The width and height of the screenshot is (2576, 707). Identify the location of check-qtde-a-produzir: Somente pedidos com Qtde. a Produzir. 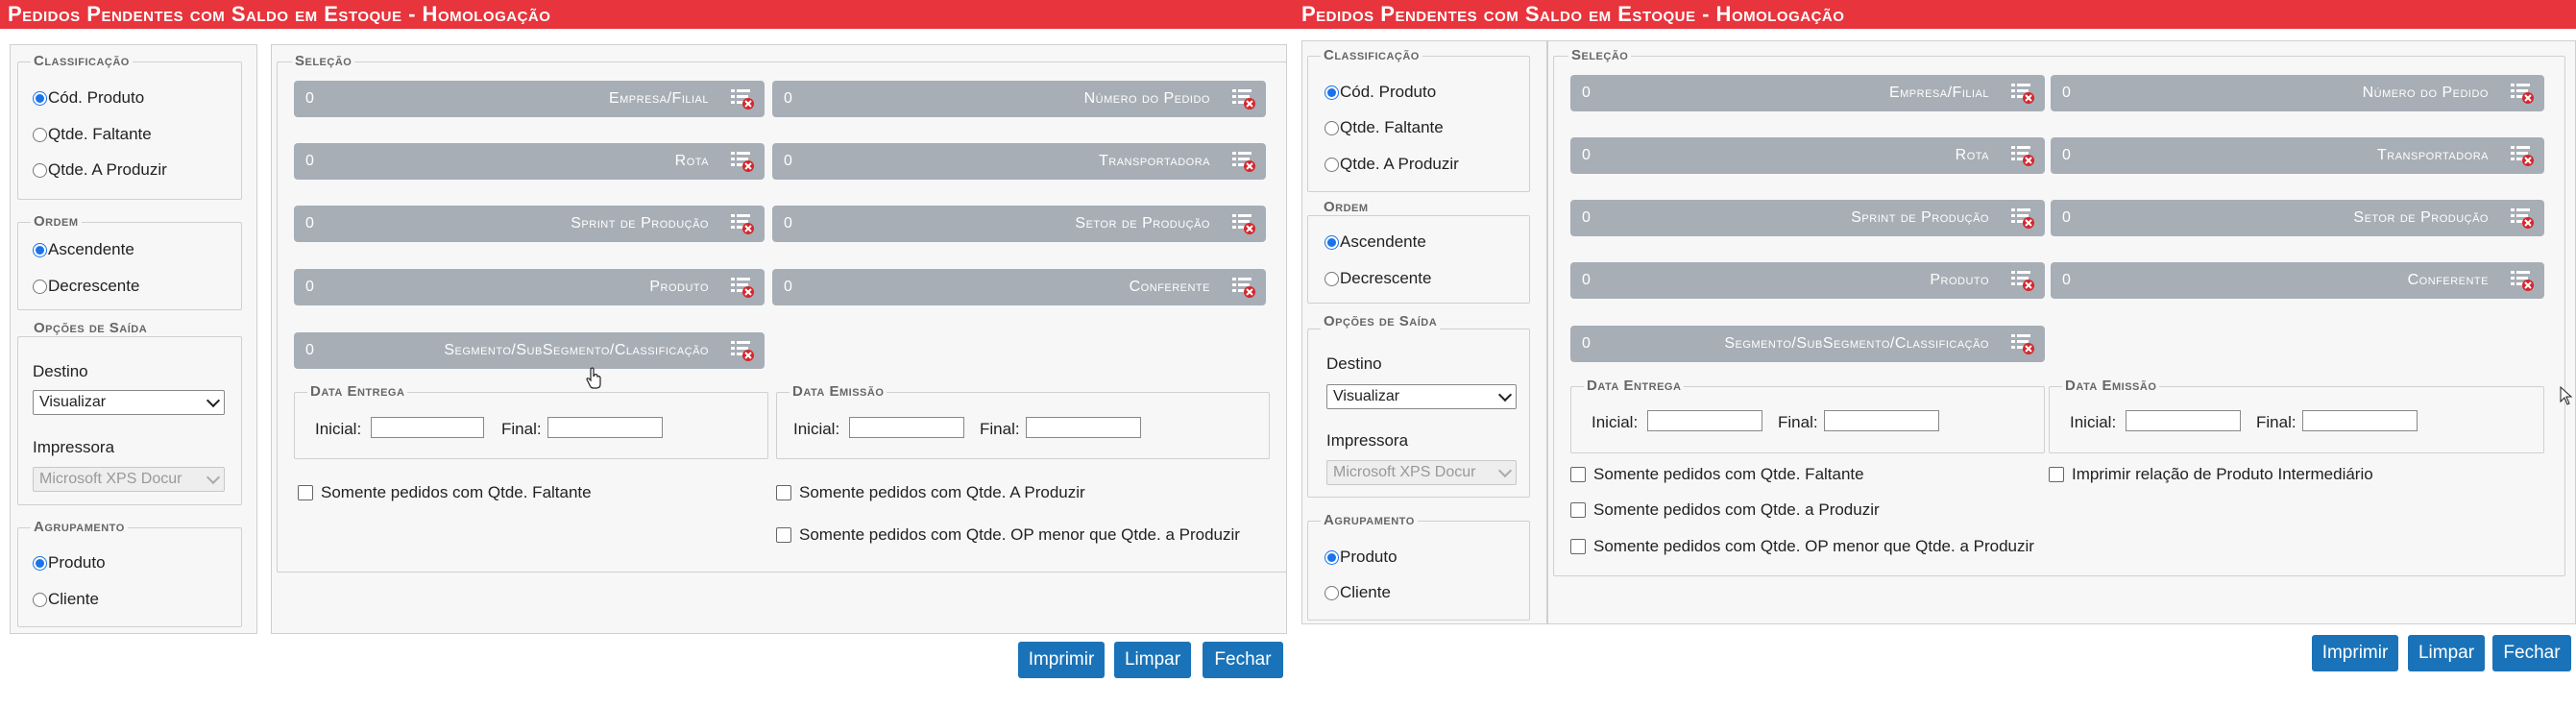
(1725, 510).